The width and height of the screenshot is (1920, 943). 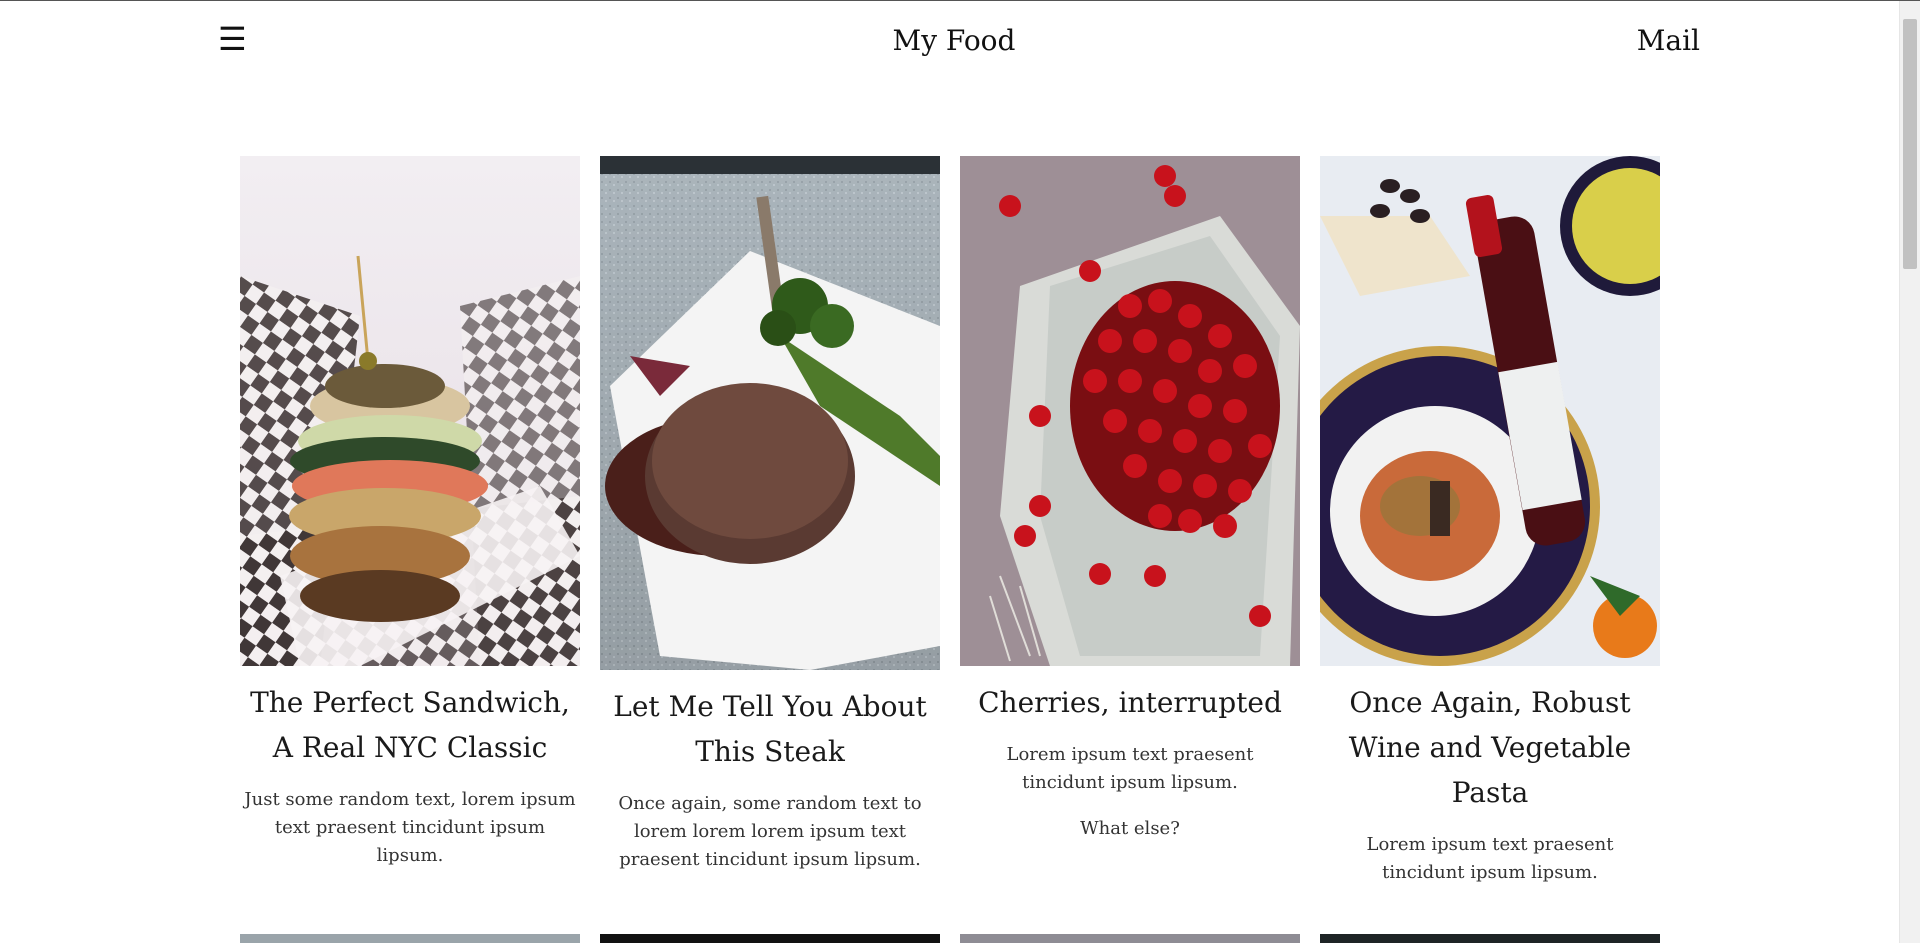 What do you see at coordinates (1130, 828) in the screenshot?
I see `card-text-extra: What else?` at bounding box center [1130, 828].